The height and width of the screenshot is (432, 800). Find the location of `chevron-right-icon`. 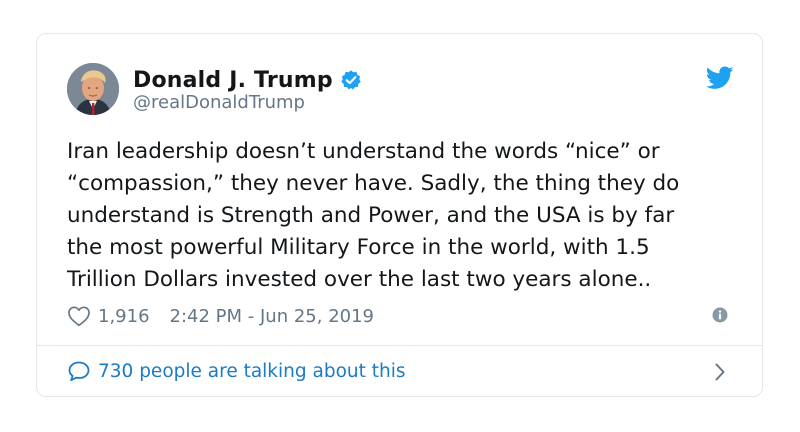

chevron-right-icon is located at coordinates (720, 372).